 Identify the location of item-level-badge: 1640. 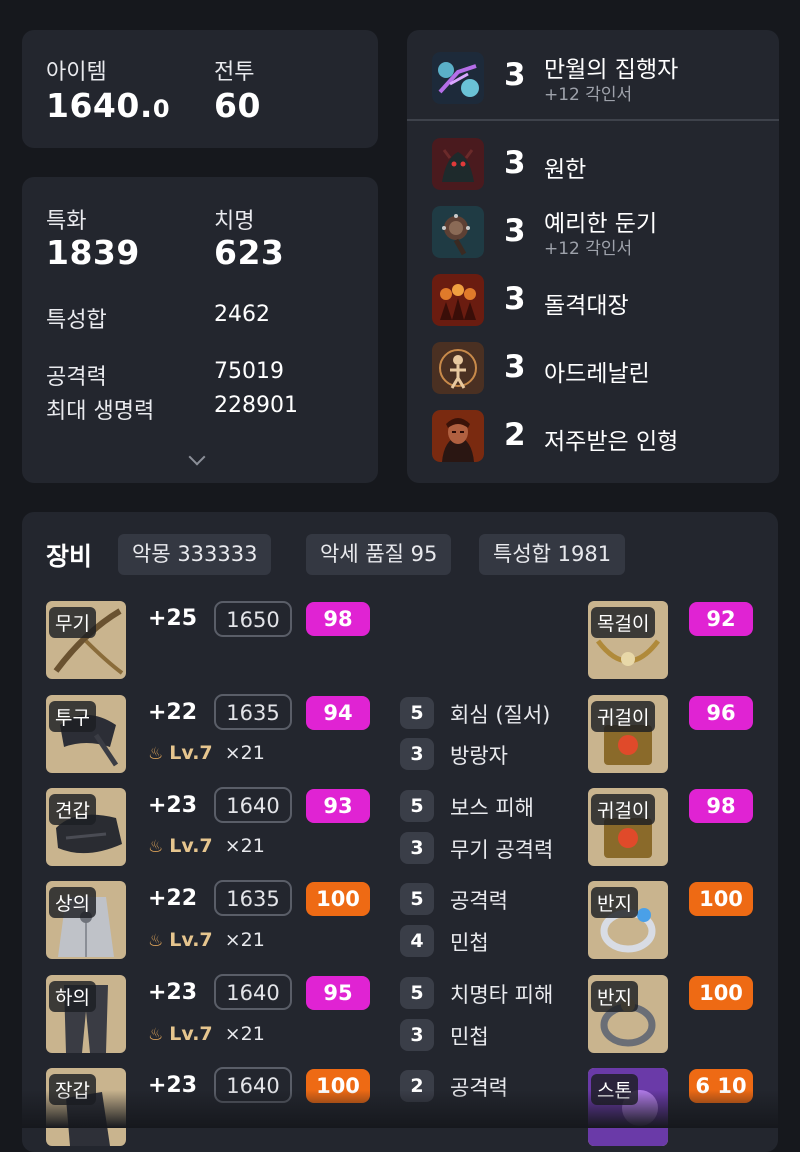
(253, 805).